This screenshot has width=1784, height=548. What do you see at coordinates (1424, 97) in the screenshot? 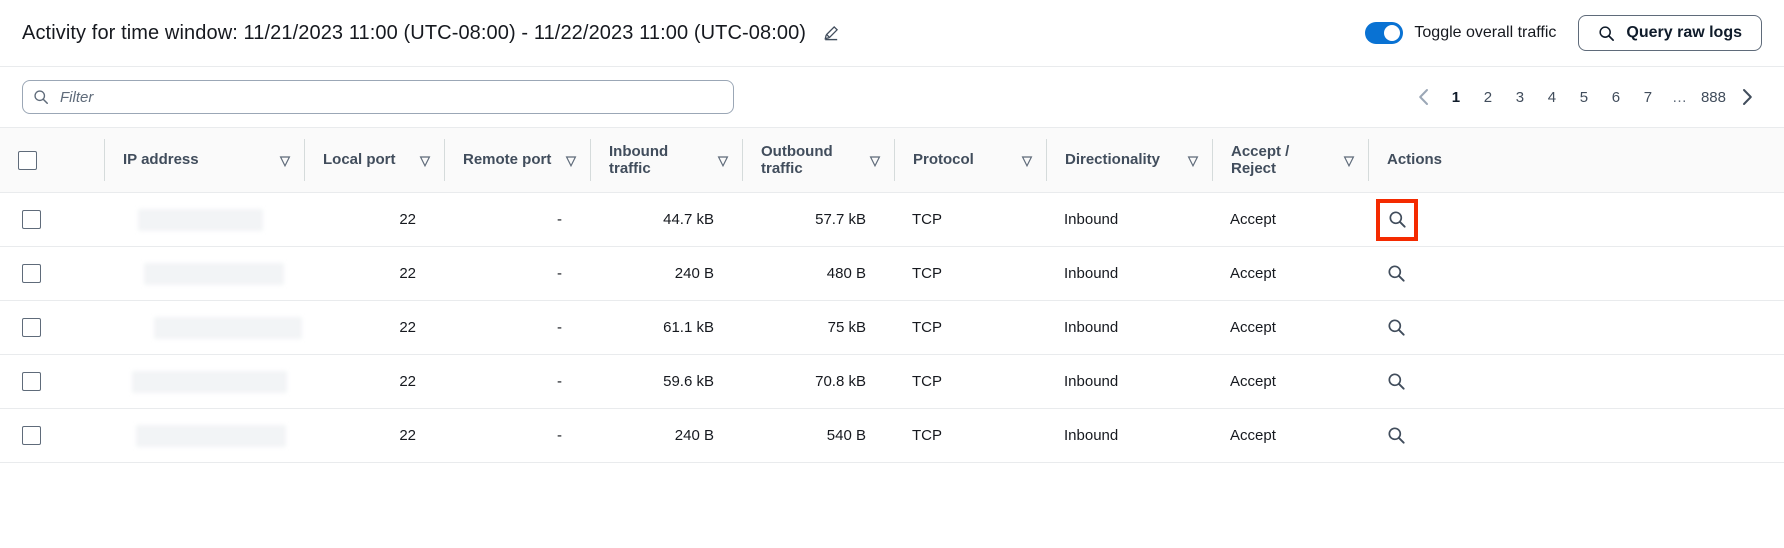
I see `pagination-prev-chevron-left-icon` at bounding box center [1424, 97].